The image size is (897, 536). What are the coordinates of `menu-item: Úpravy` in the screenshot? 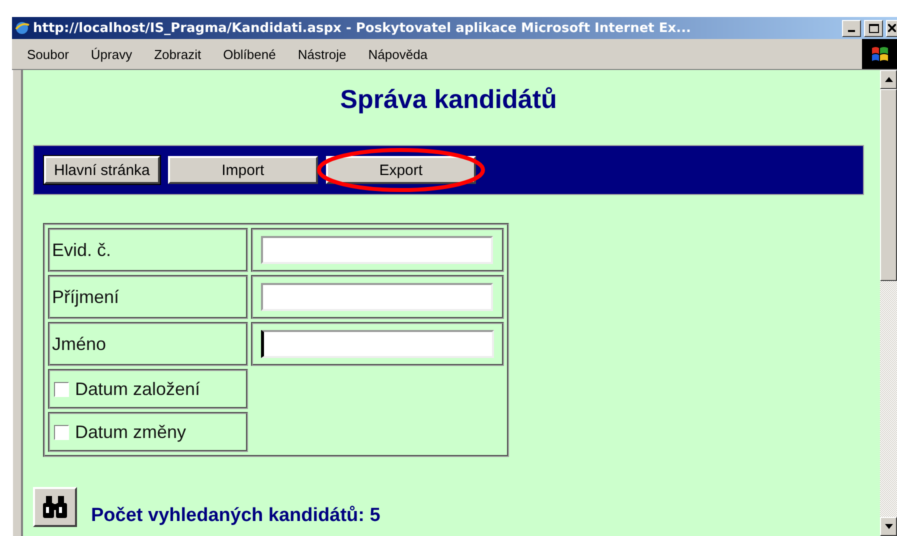 It's located at (112, 54).